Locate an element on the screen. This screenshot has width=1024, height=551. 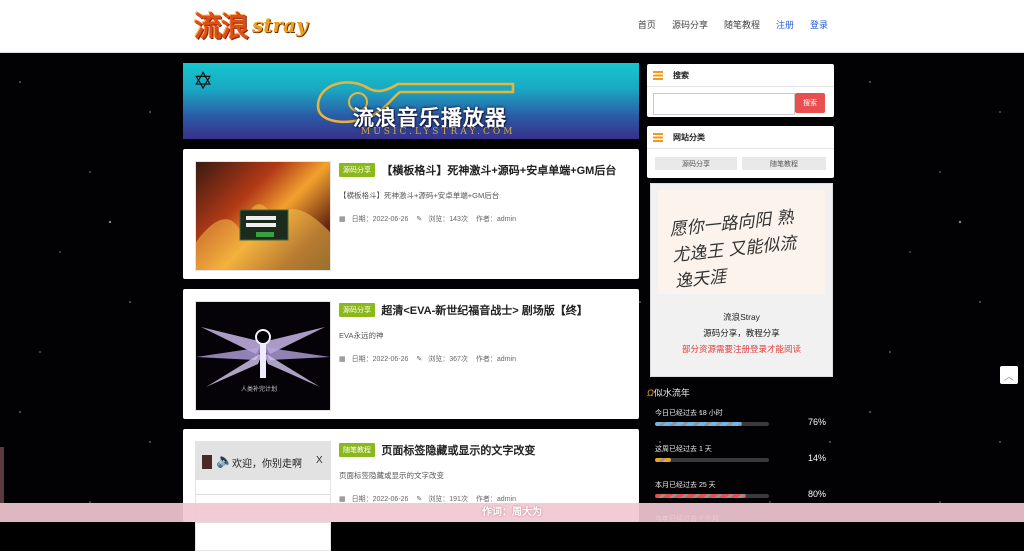
profile-desc: 源码分享，教程分享 is located at coordinates (741, 333).